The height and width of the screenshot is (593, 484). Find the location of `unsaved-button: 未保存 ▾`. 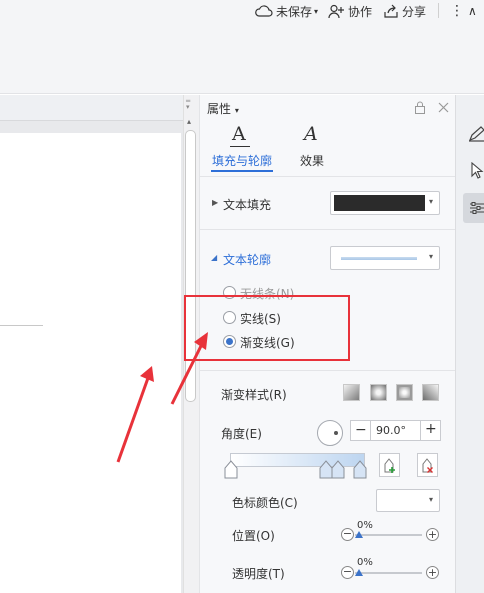

unsaved-button: 未保存 ▾ is located at coordinates (286, 11).